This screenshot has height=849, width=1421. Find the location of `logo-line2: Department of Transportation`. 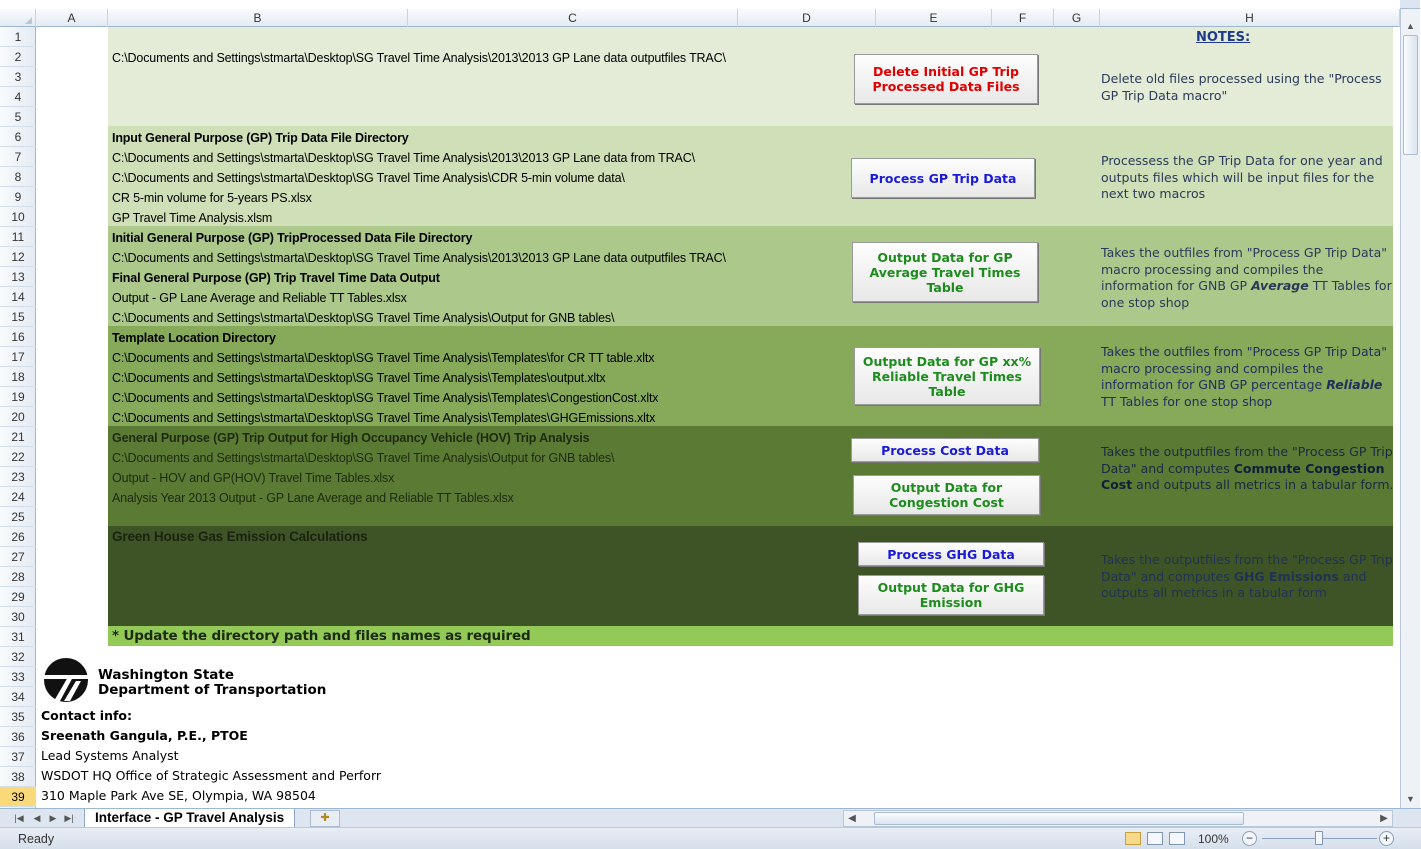

logo-line2: Department of Transportation is located at coordinates (212, 690).